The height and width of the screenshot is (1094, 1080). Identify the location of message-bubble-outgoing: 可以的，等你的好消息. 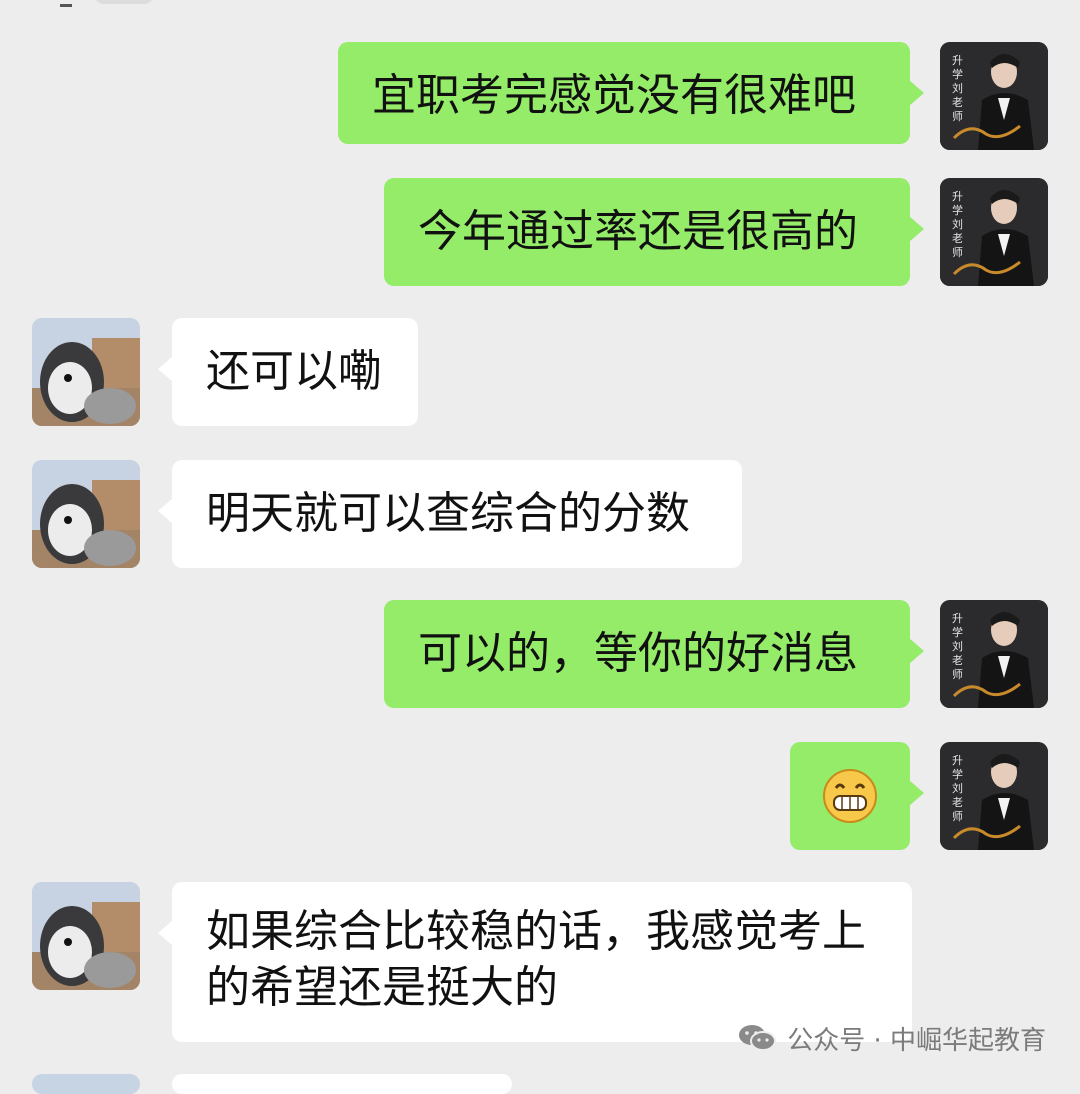
(654, 654).